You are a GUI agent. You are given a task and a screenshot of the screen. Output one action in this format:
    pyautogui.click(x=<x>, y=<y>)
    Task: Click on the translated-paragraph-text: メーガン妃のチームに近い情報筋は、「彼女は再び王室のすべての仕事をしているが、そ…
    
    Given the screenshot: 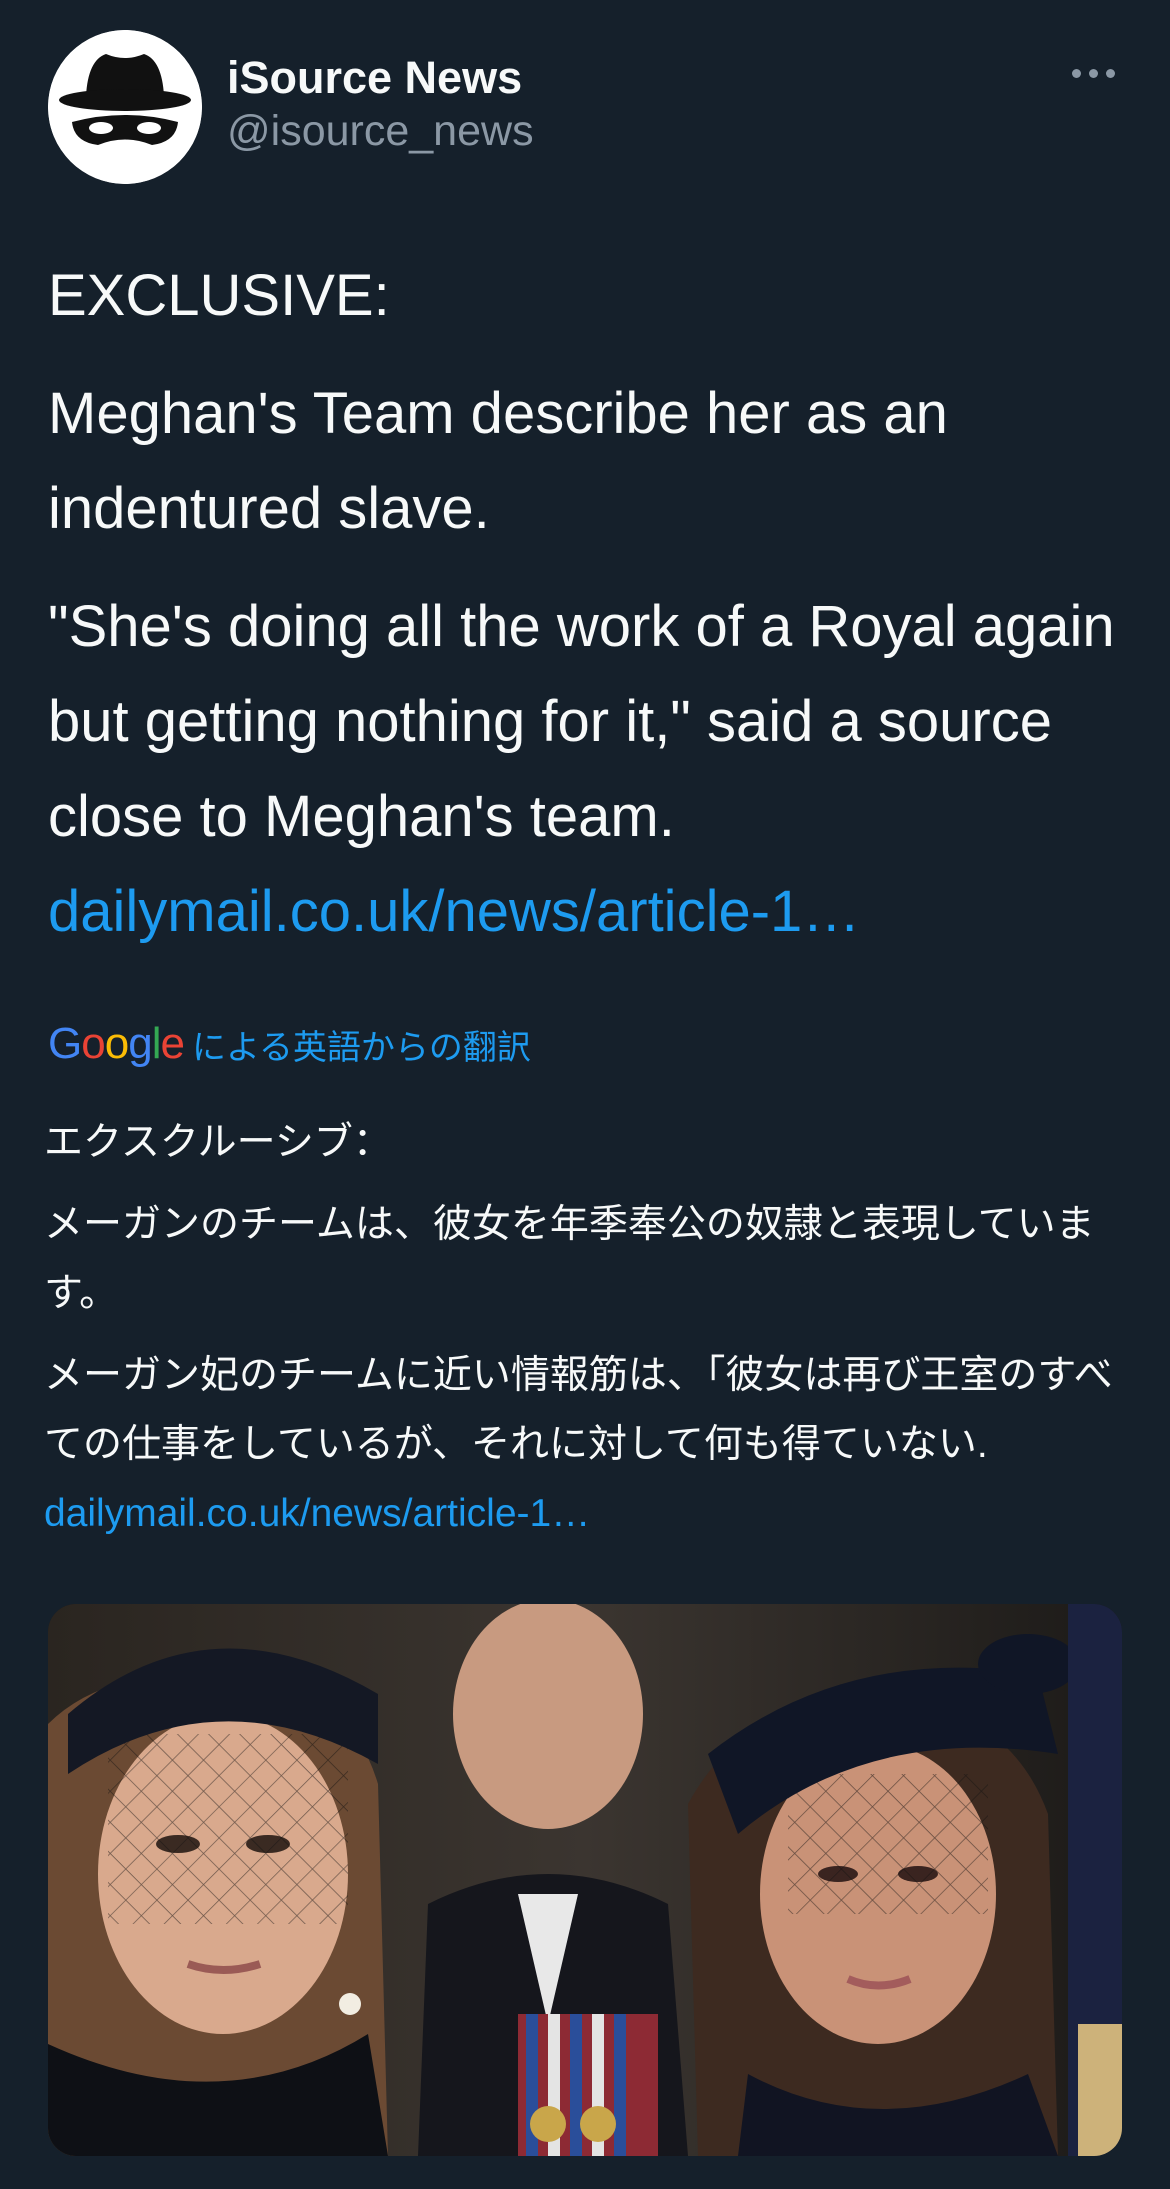 What is the action you would take?
    pyautogui.click(x=578, y=1410)
    